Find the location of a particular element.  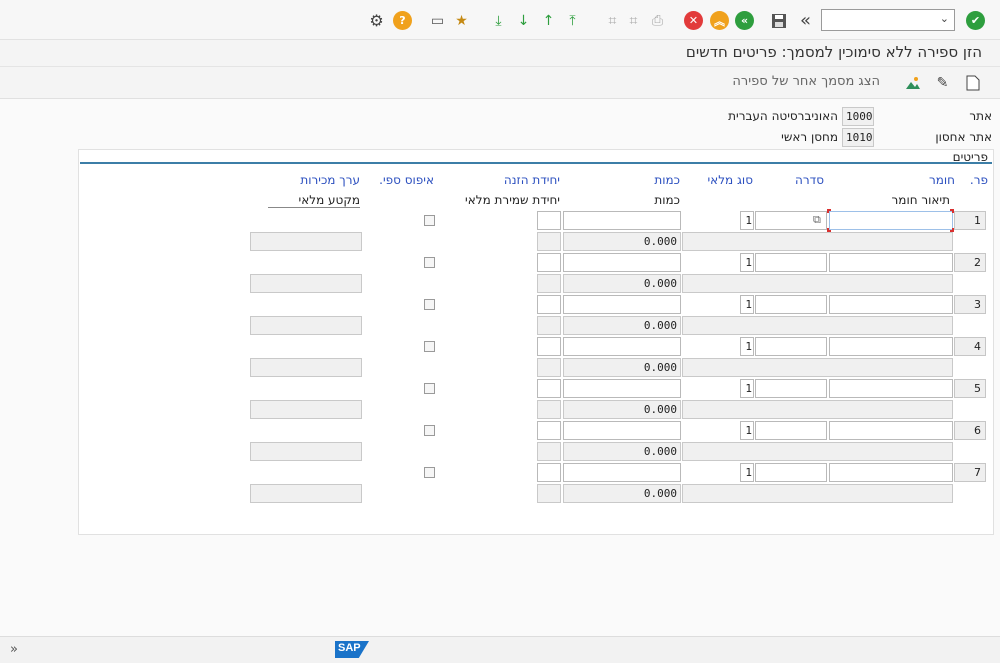

subheader-quantity: כמות is located at coordinates (667, 200).